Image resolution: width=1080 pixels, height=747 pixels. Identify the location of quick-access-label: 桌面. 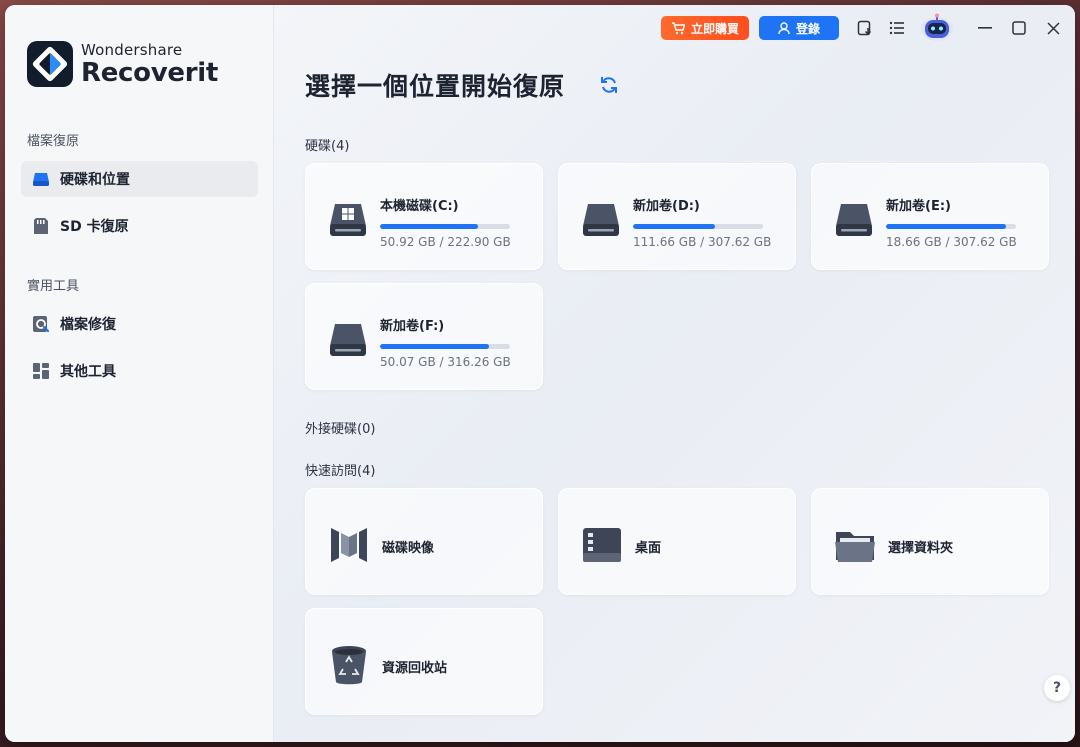
(648, 548).